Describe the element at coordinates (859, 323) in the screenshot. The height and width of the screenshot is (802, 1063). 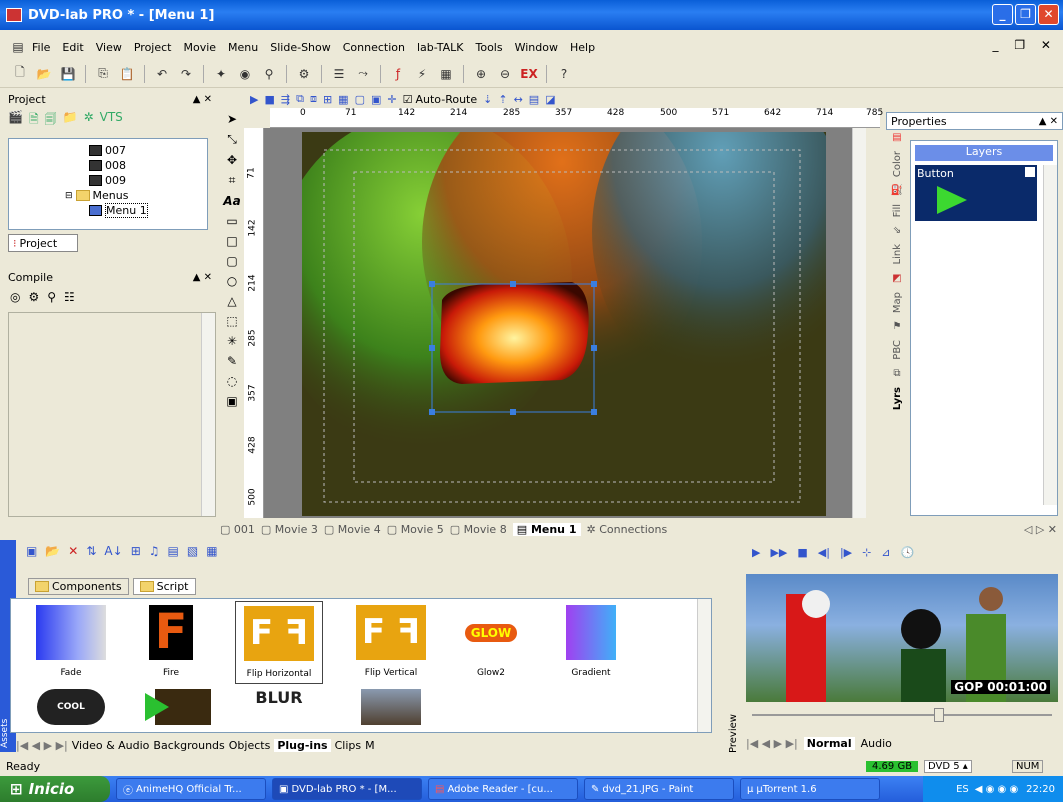
I see `editor-vscrollbar` at that location.